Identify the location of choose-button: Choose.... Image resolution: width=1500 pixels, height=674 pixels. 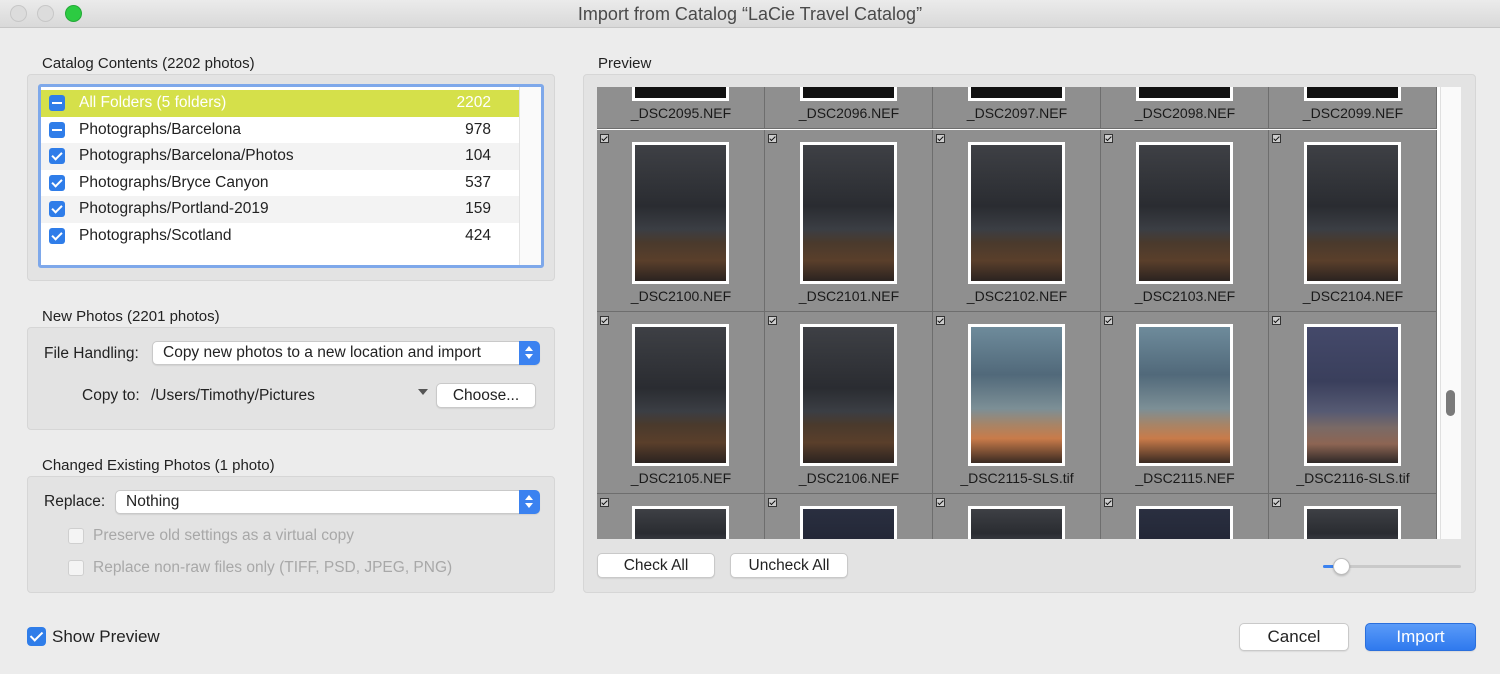
(486, 395).